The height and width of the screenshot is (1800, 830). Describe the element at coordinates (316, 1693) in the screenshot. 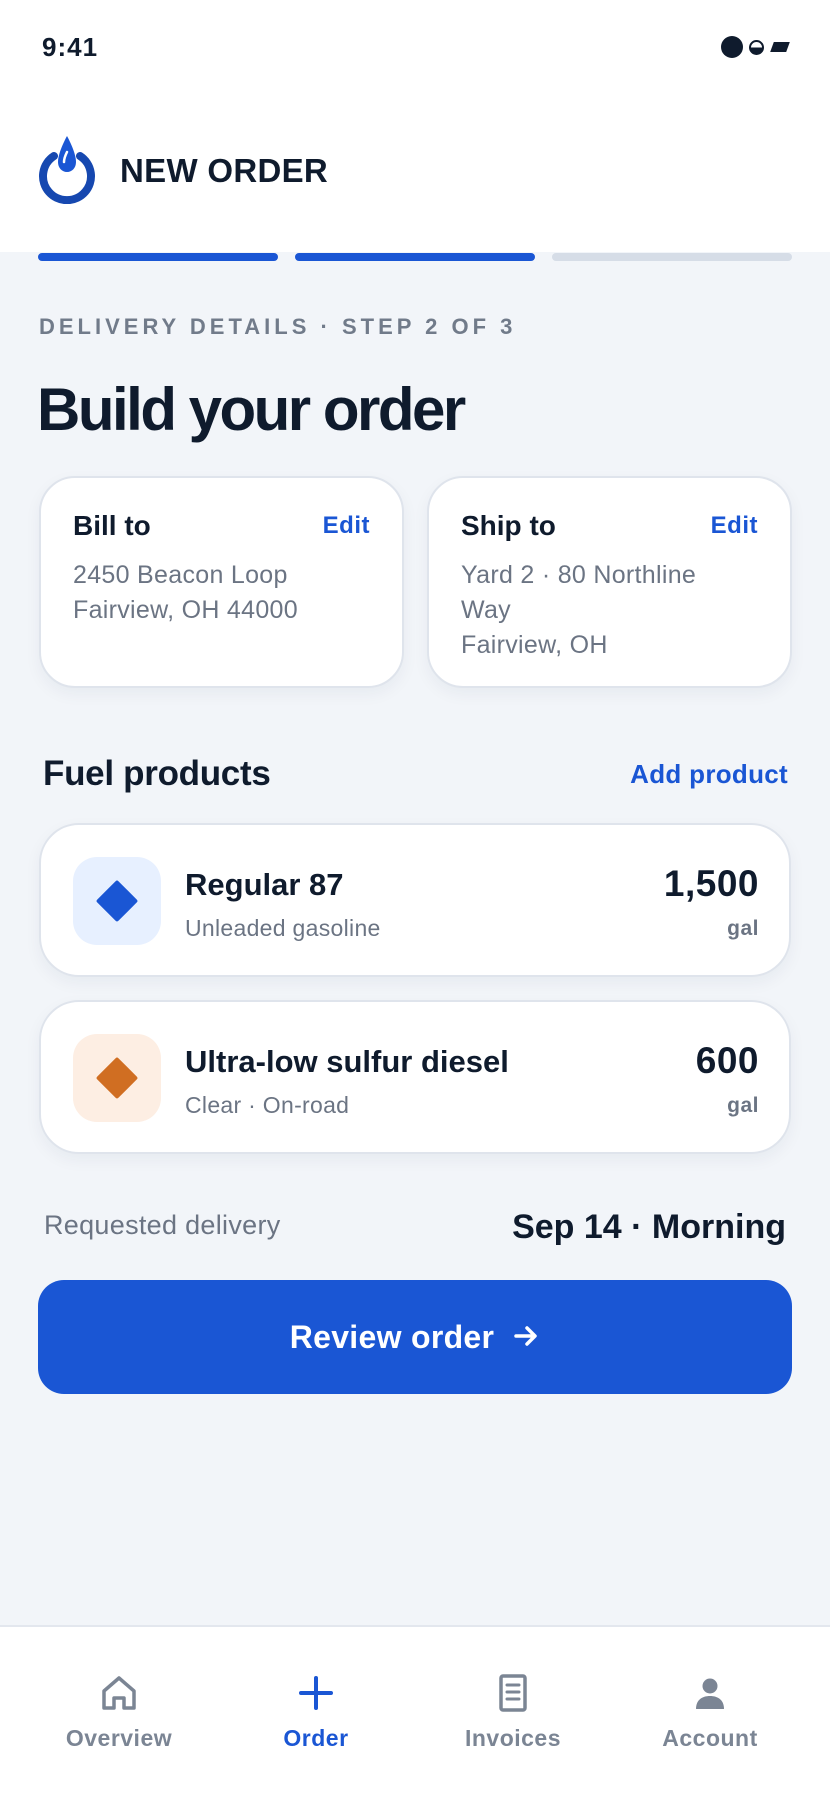

I see `plus-icon` at that location.